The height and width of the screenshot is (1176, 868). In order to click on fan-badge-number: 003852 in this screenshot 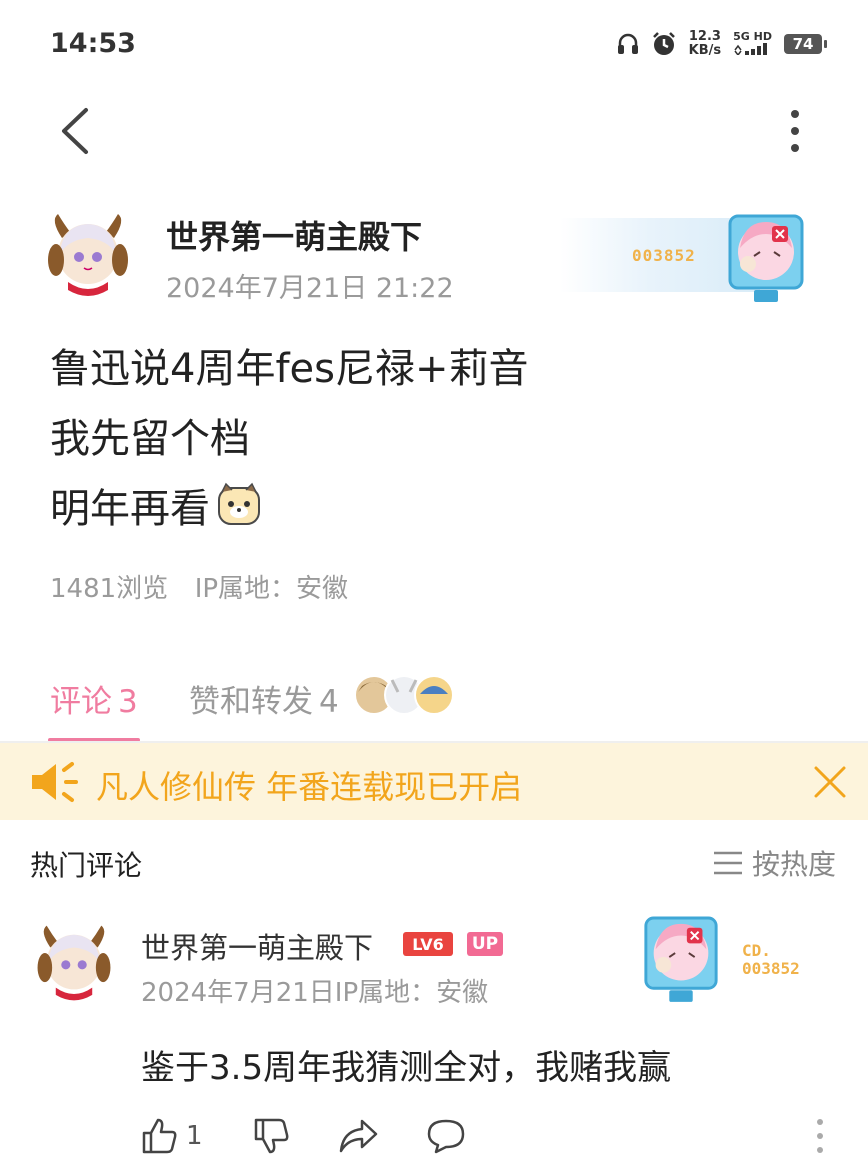, I will do `click(664, 255)`.